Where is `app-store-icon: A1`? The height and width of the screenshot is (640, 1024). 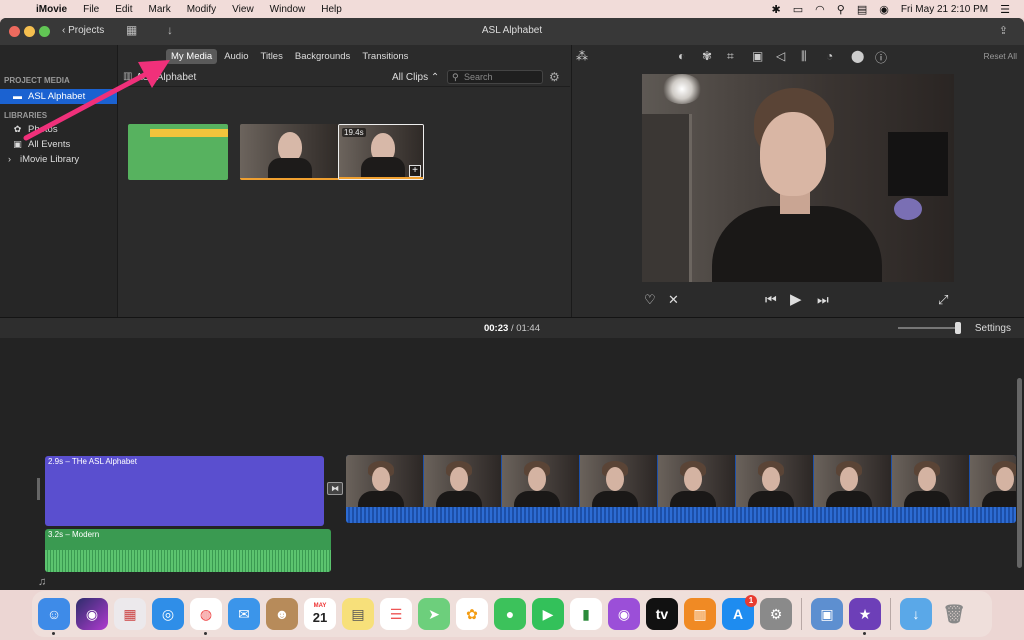 app-store-icon: A1 is located at coordinates (739, 612).